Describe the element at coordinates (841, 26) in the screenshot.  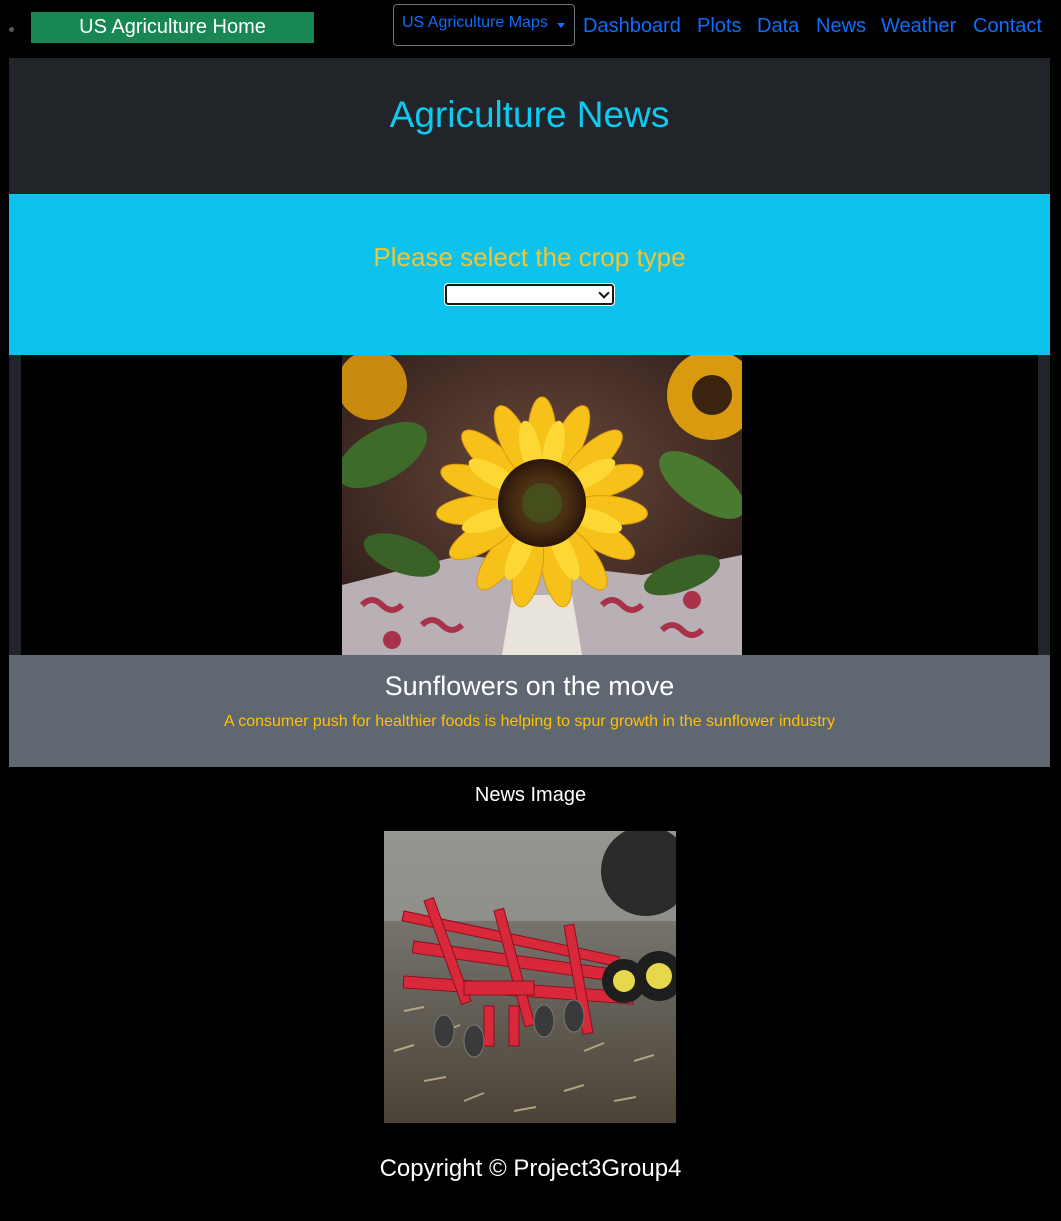
I see `nav-link-news: News` at that location.